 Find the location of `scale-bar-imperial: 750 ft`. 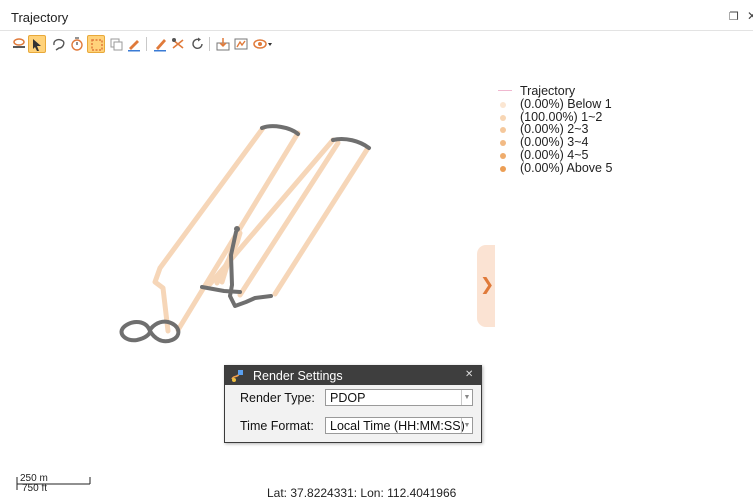

scale-bar-imperial: 750 ft is located at coordinates (35, 488).